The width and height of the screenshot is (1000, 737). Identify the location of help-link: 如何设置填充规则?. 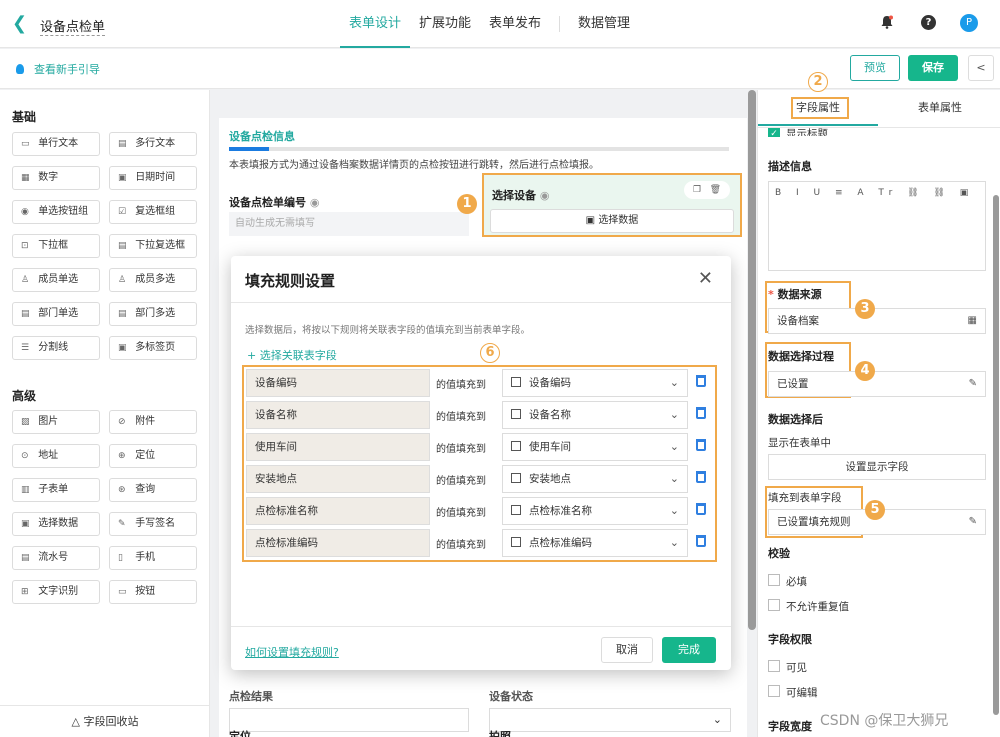
(292, 652).